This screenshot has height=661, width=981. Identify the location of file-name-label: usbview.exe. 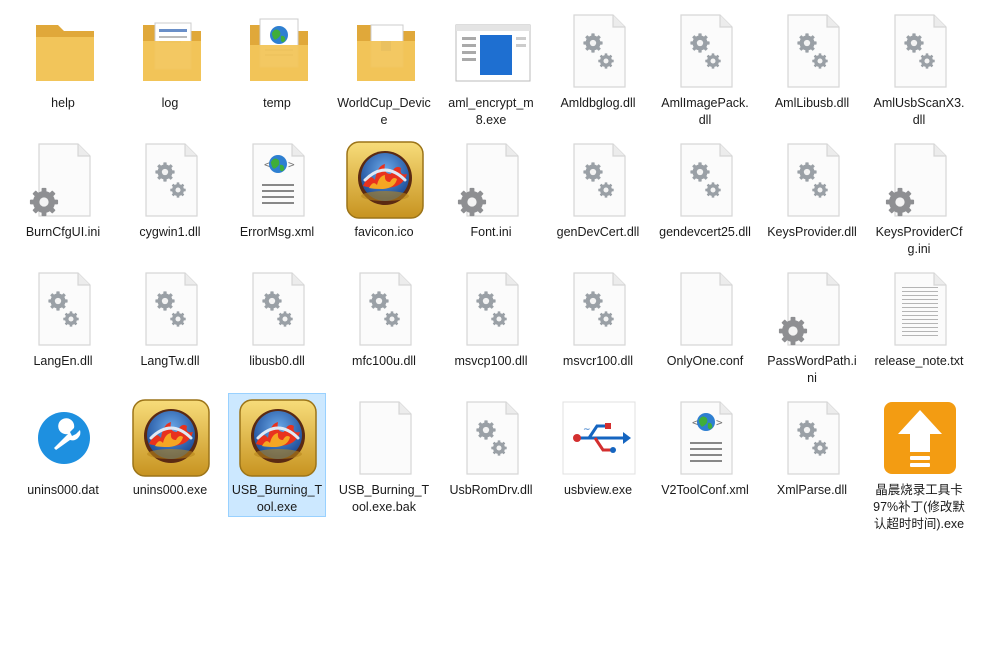
(598, 490).